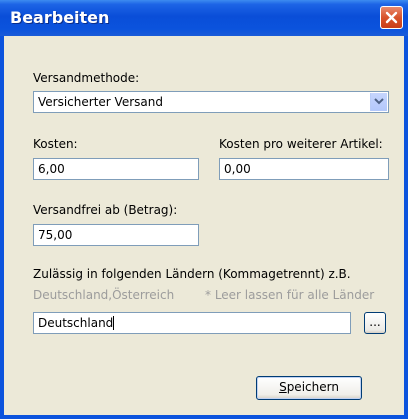  I want to click on cost-additional-value: 0,00, so click(237, 169).